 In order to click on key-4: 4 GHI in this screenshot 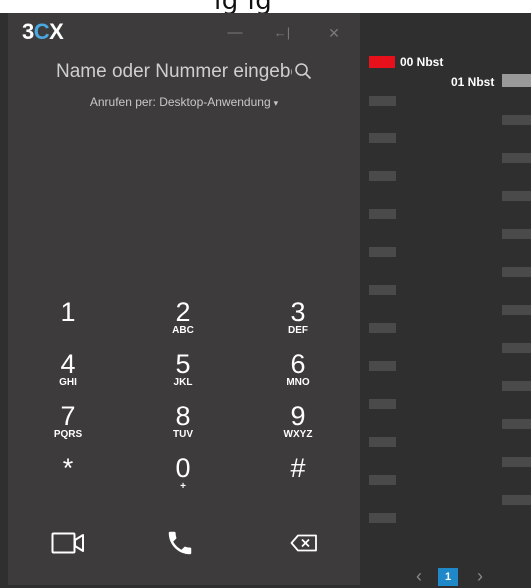, I will do `click(68, 375)`.